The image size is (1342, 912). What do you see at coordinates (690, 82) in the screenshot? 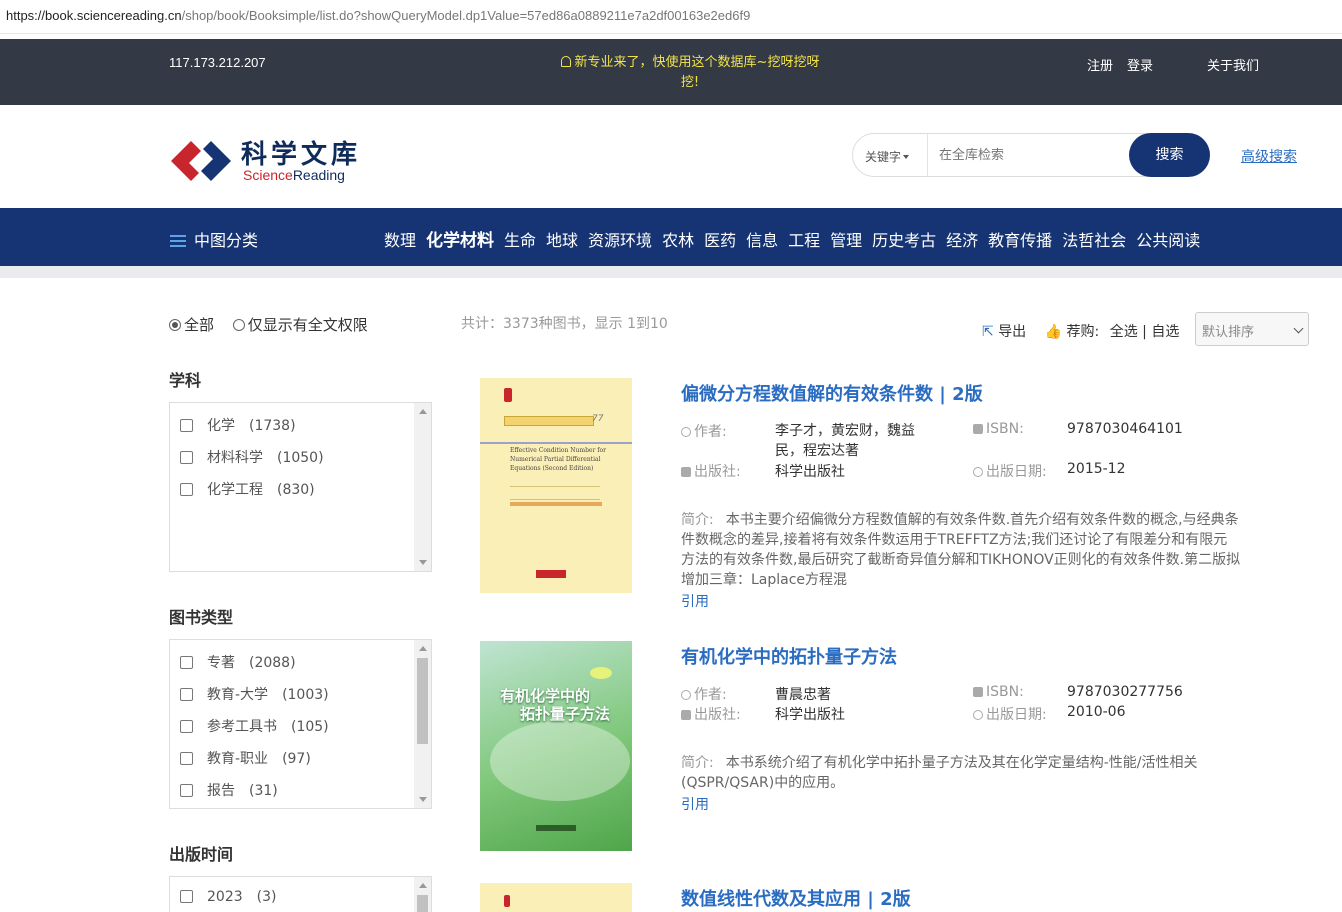
I see `announcement-line2: 挖!` at bounding box center [690, 82].